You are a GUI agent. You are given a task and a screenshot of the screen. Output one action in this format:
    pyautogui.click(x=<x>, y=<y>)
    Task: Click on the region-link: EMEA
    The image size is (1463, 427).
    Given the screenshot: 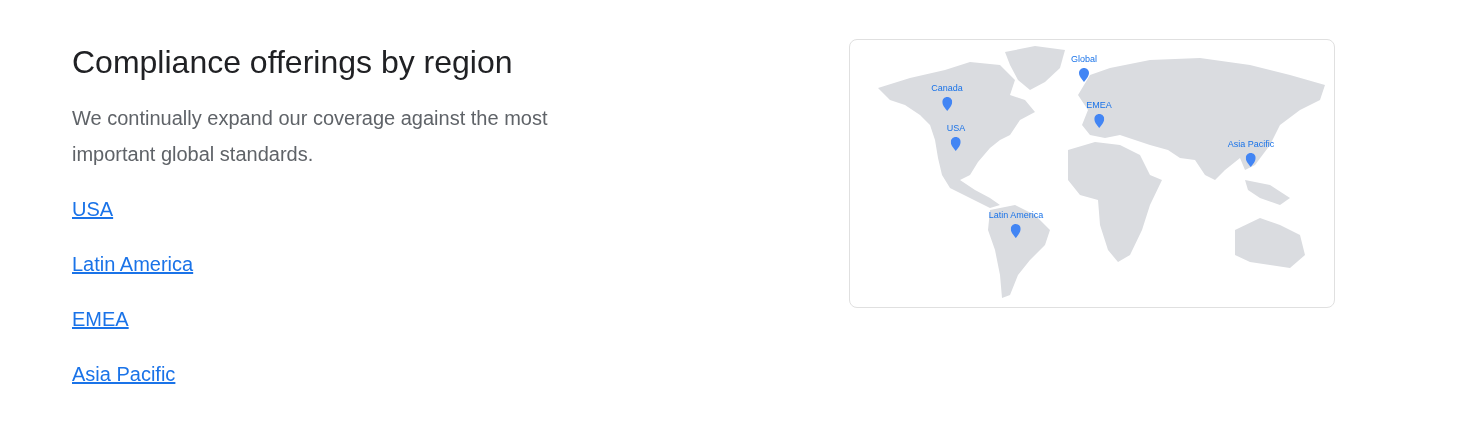 What is the action you would take?
    pyautogui.click(x=100, y=319)
    